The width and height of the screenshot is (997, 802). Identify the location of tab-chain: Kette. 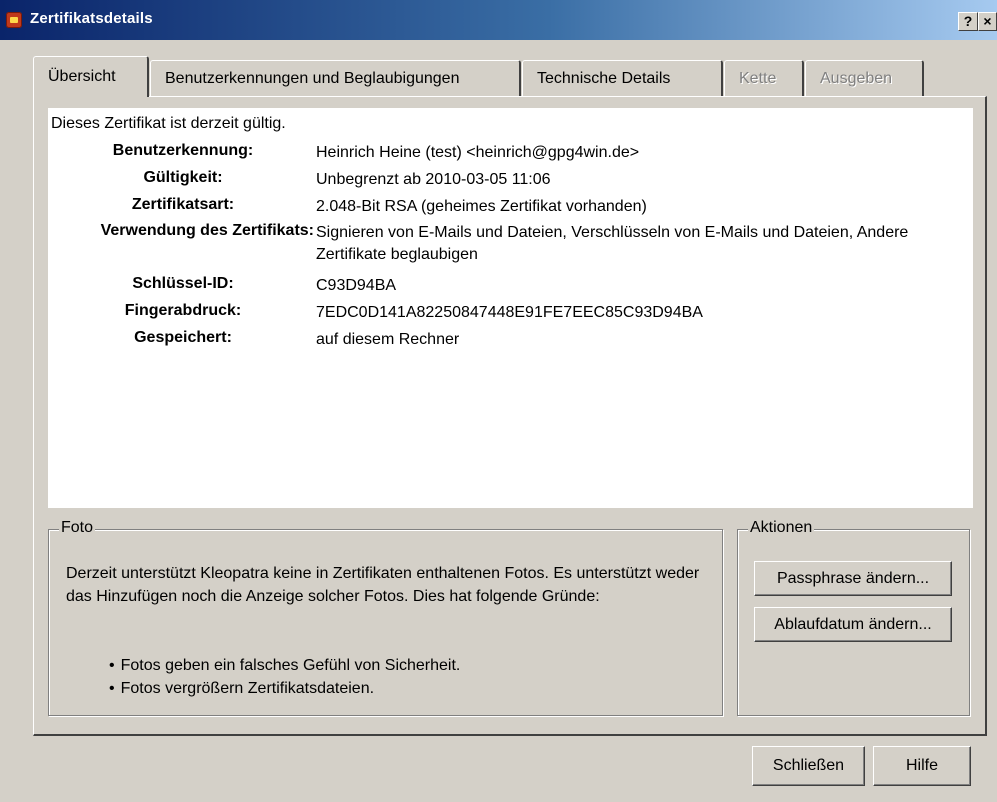
(764, 78).